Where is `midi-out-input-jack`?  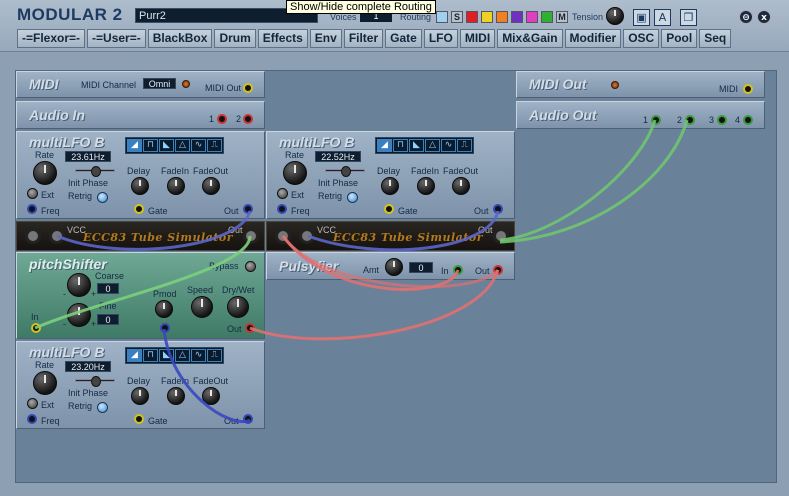 midi-out-input-jack is located at coordinates (748, 89).